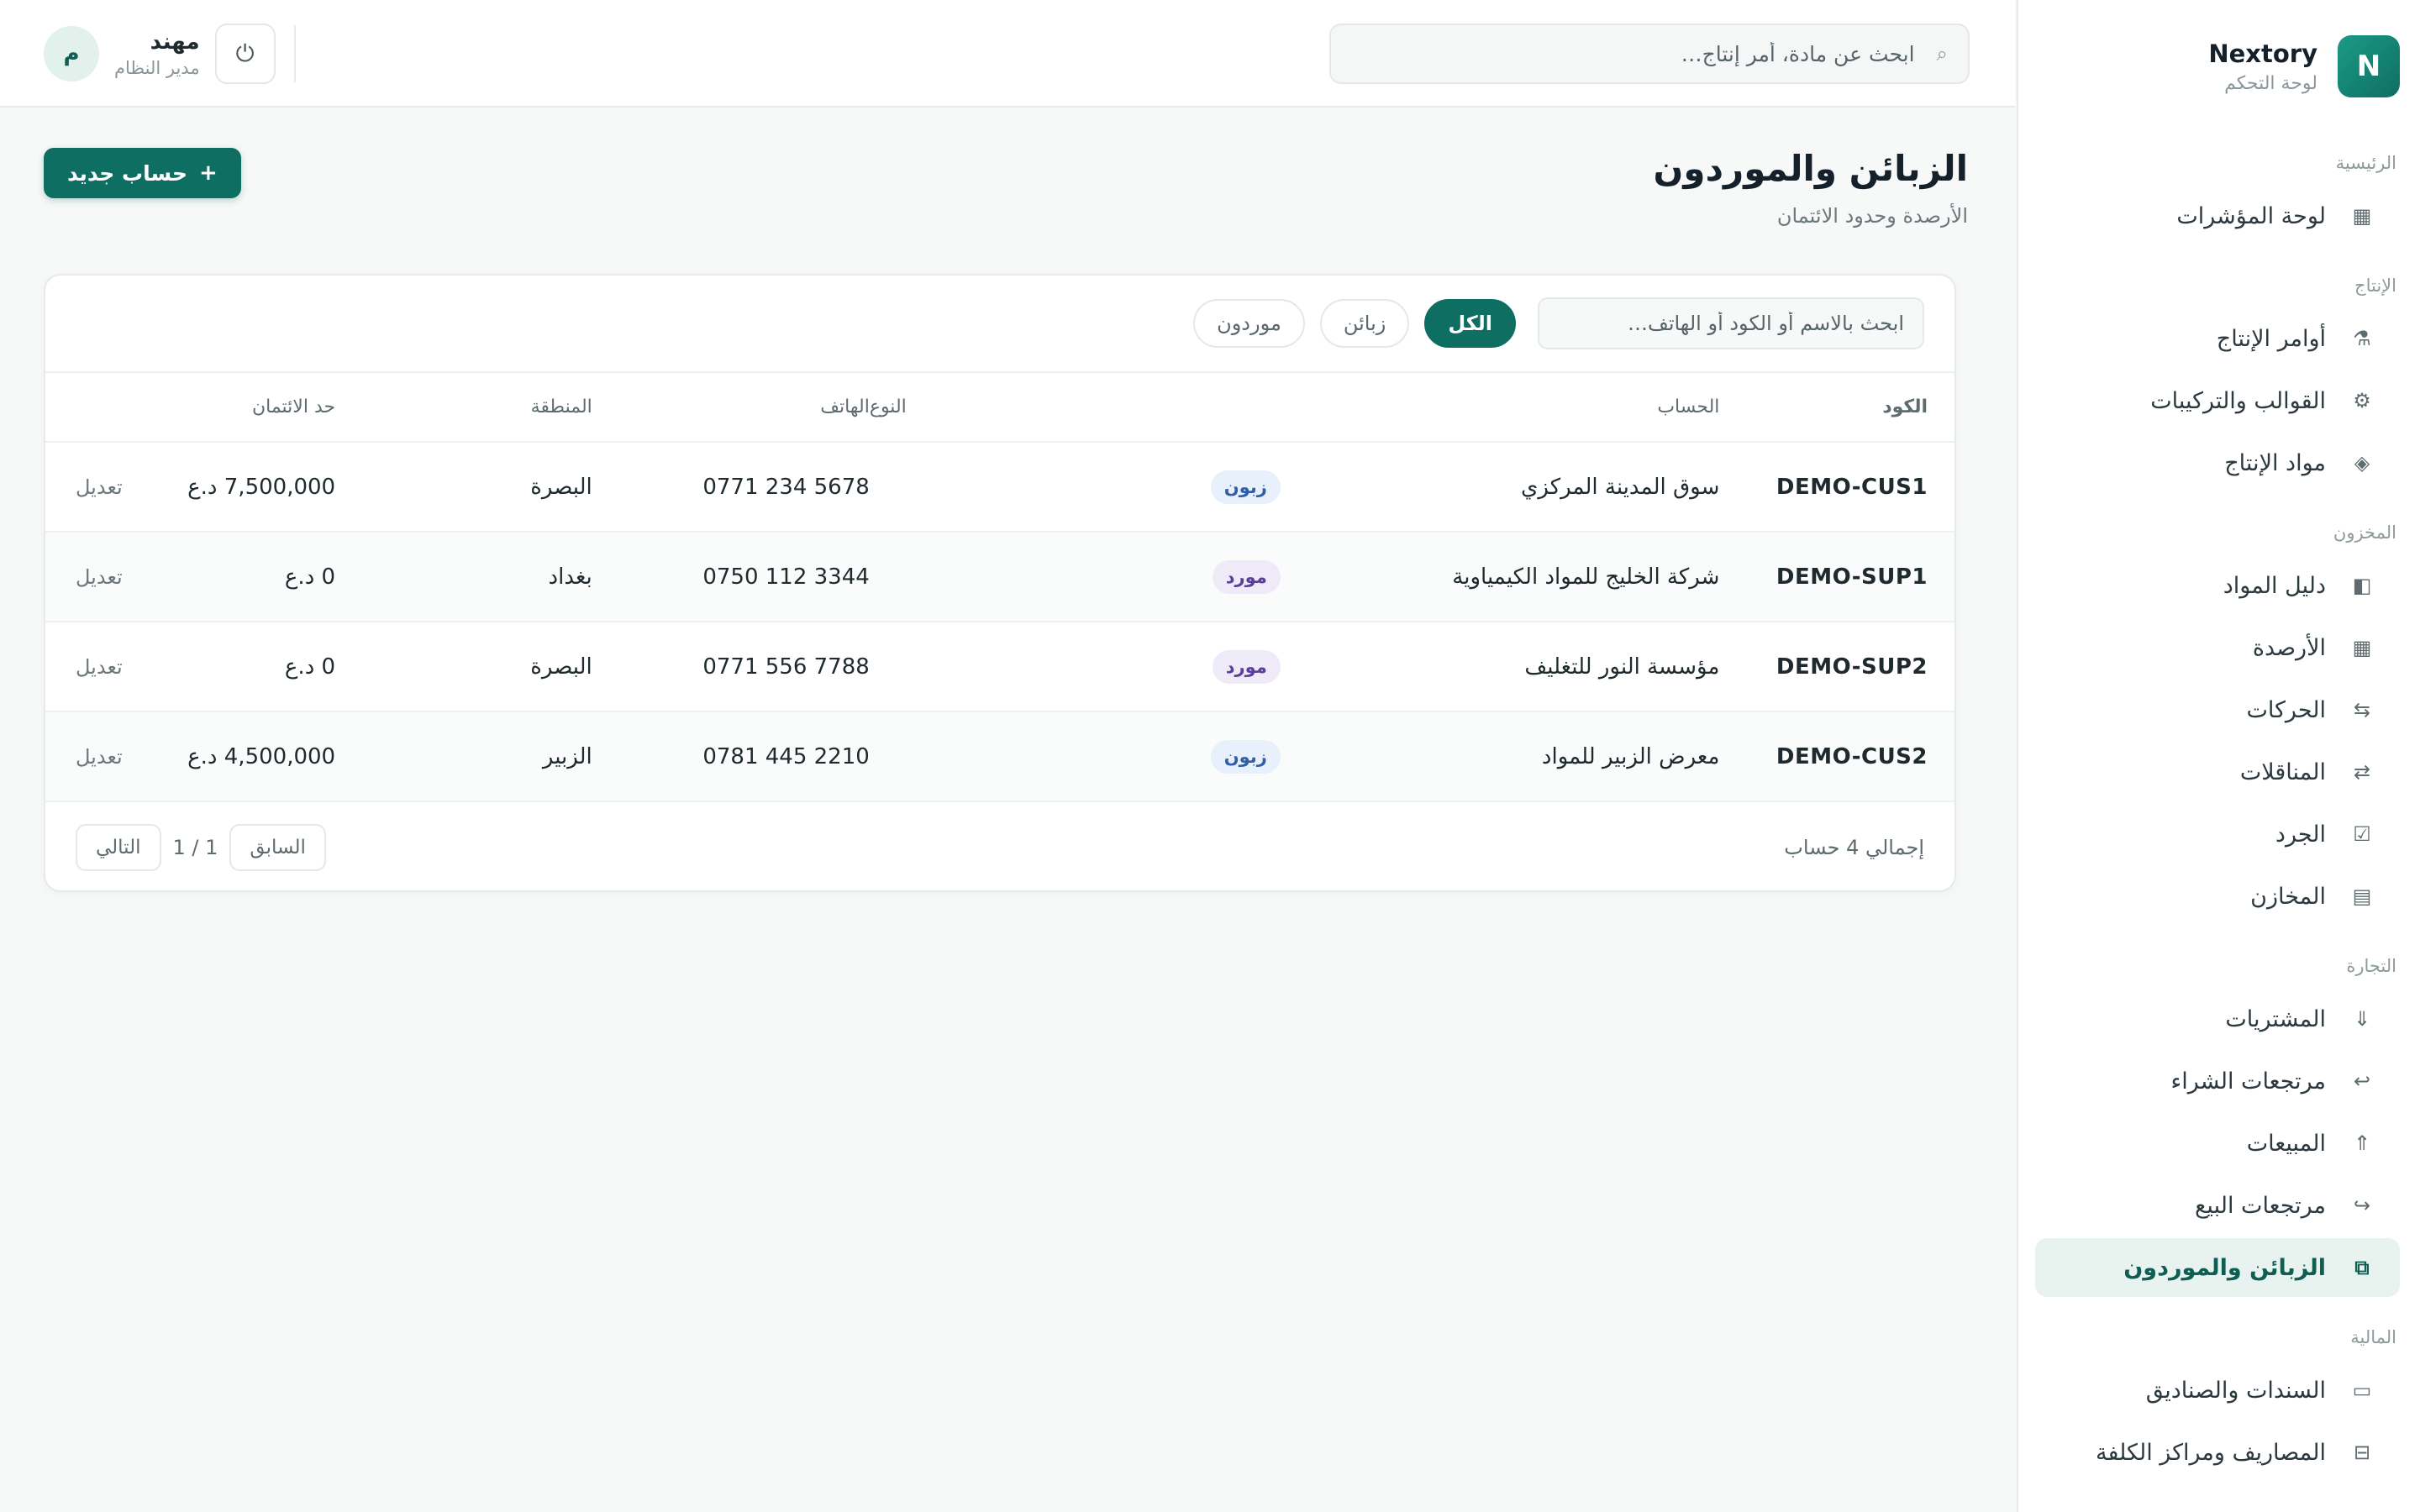 The width and height of the screenshot is (2420, 1512). What do you see at coordinates (2286, 709) in the screenshot?
I see `sidebar-item-label: الحركات` at bounding box center [2286, 709].